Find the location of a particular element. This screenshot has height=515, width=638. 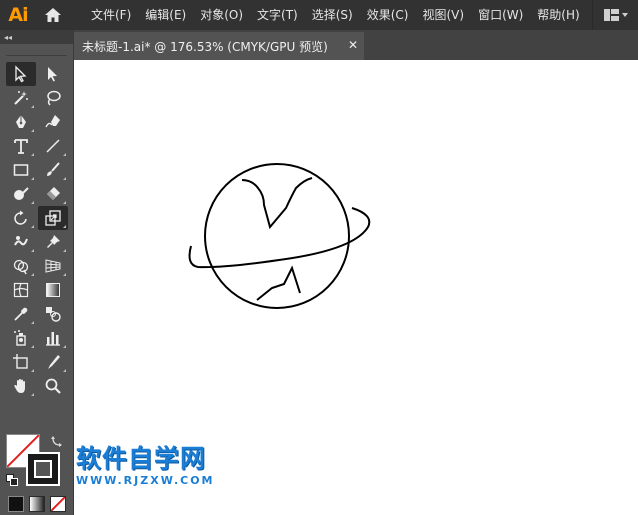

pushpin-icon is located at coordinates (53, 241).